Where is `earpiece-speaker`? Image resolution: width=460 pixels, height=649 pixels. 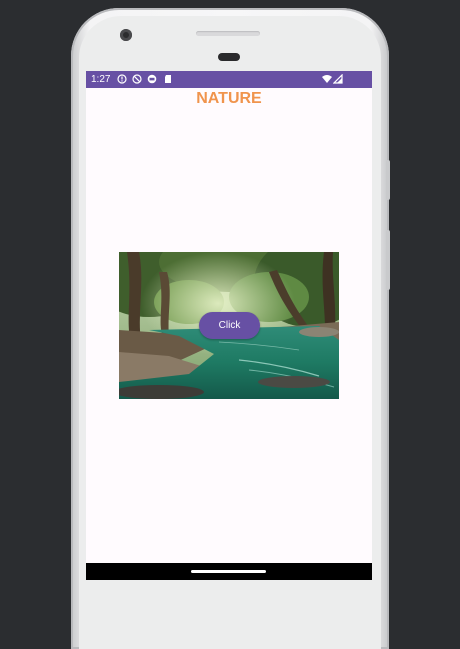
earpiece-speaker is located at coordinates (228, 33).